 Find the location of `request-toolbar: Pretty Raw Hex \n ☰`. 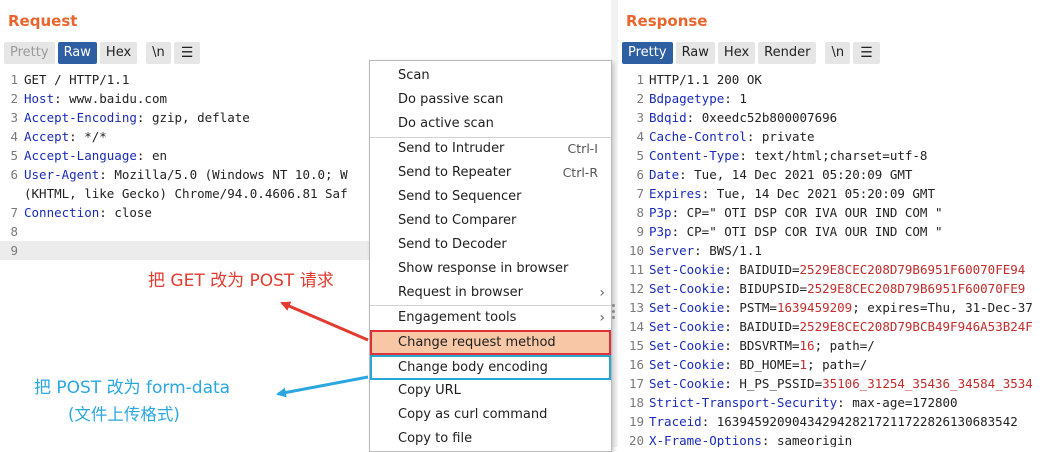

request-toolbar: Pretty Raw Hex \n ☰ is located at coordinates (102, 53).